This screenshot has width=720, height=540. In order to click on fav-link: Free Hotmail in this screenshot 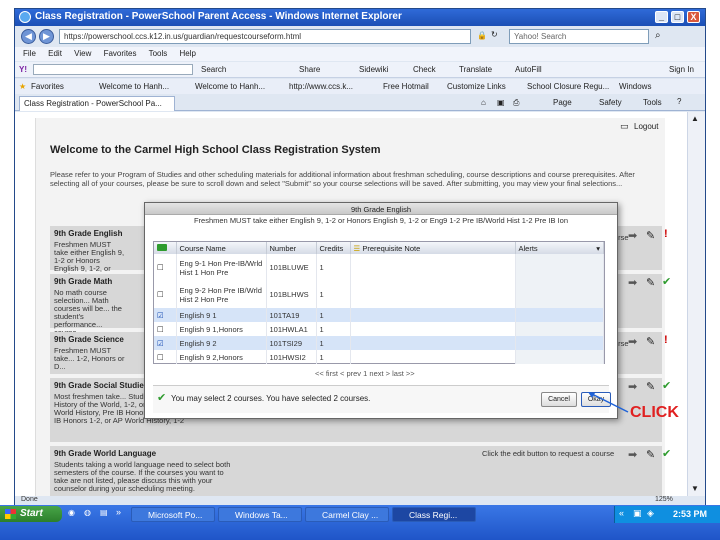, I will do `click(406, 86)`.